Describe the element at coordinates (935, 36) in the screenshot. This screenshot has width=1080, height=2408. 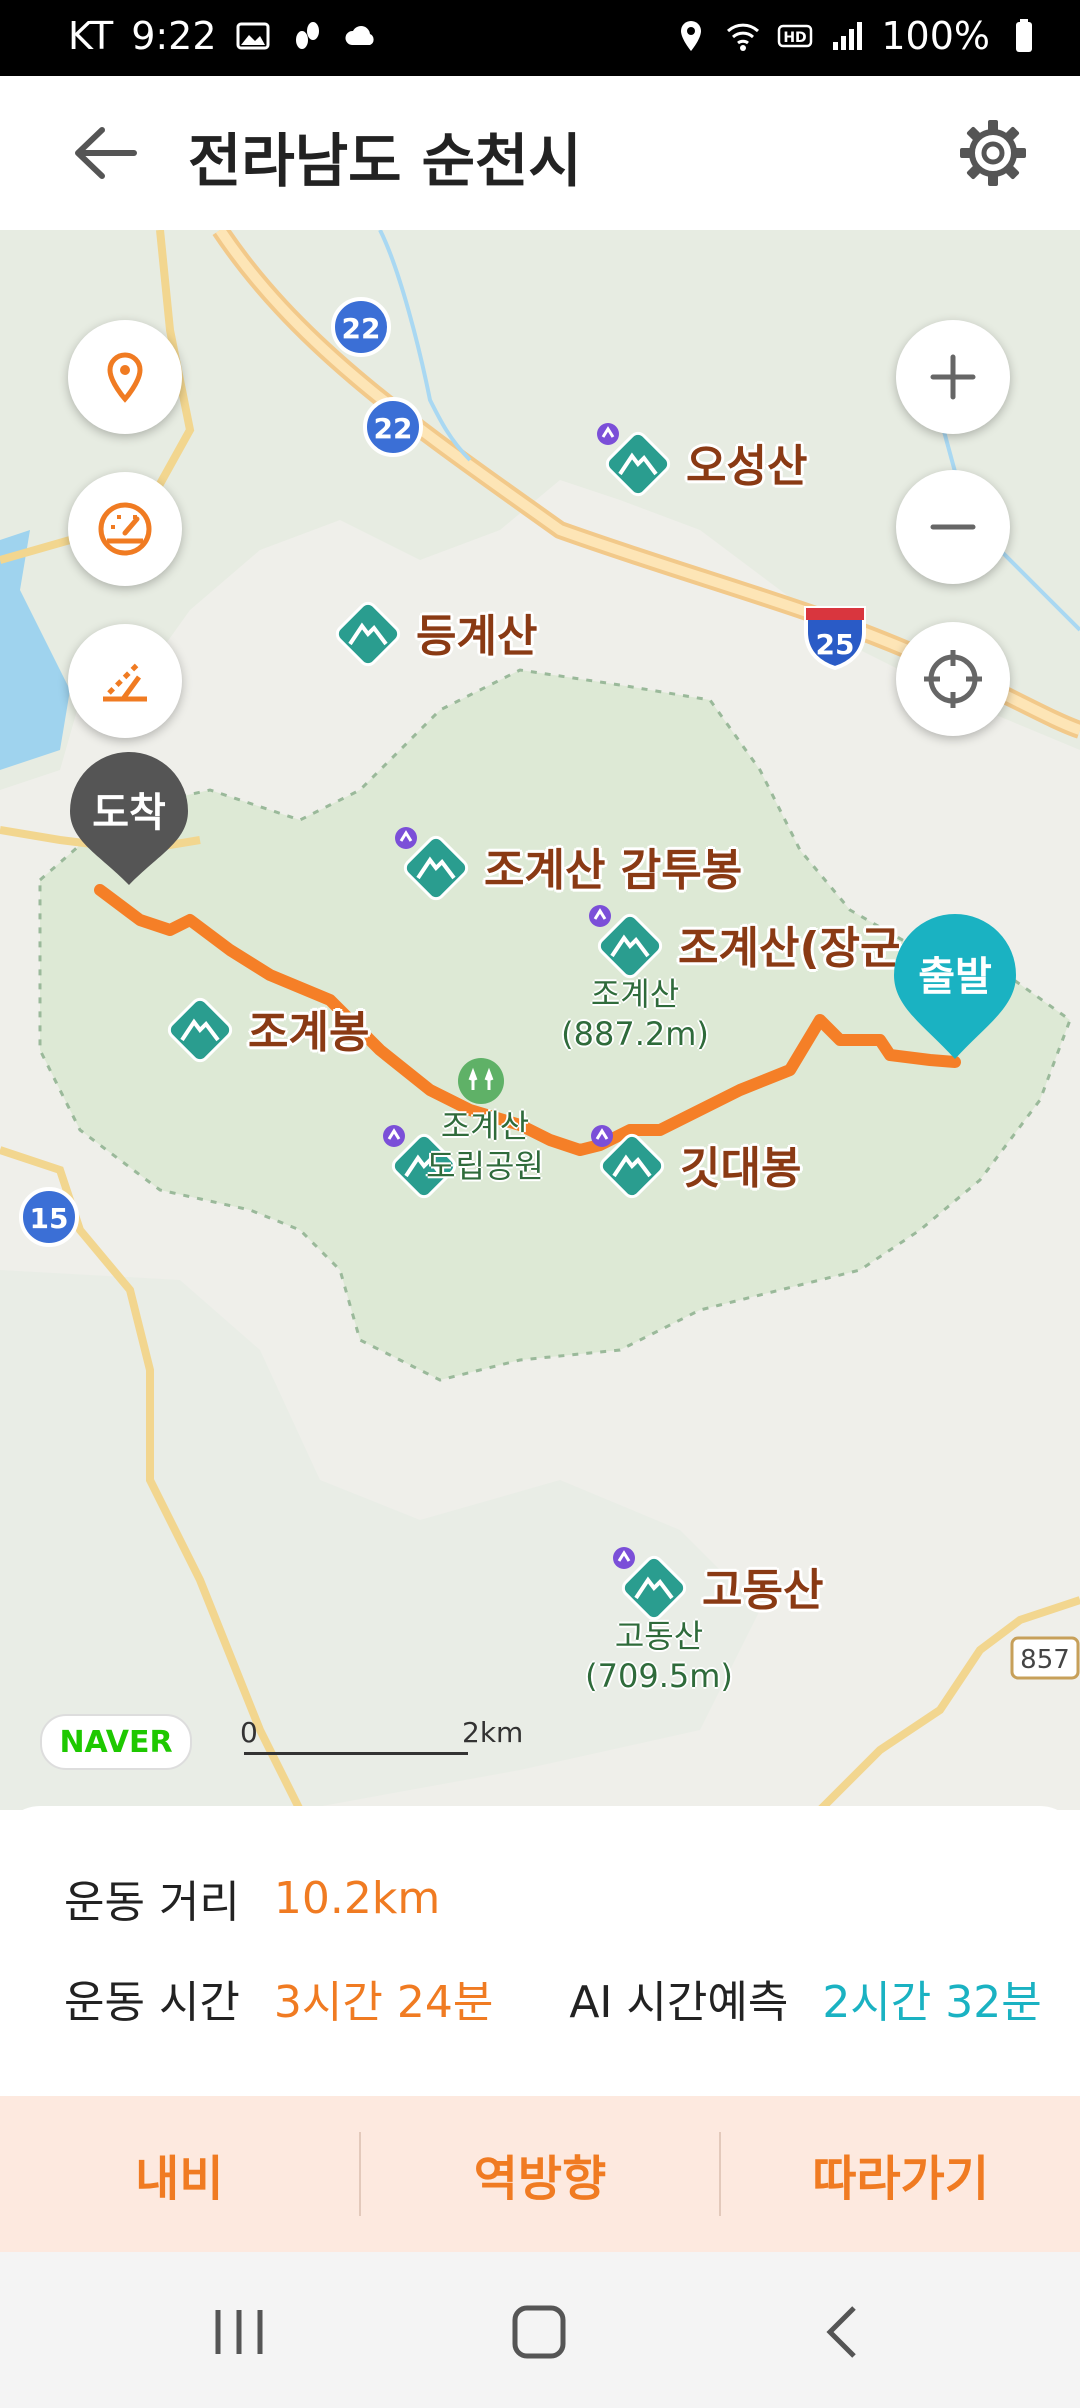
I see `battery-percent: 100%` at that location.